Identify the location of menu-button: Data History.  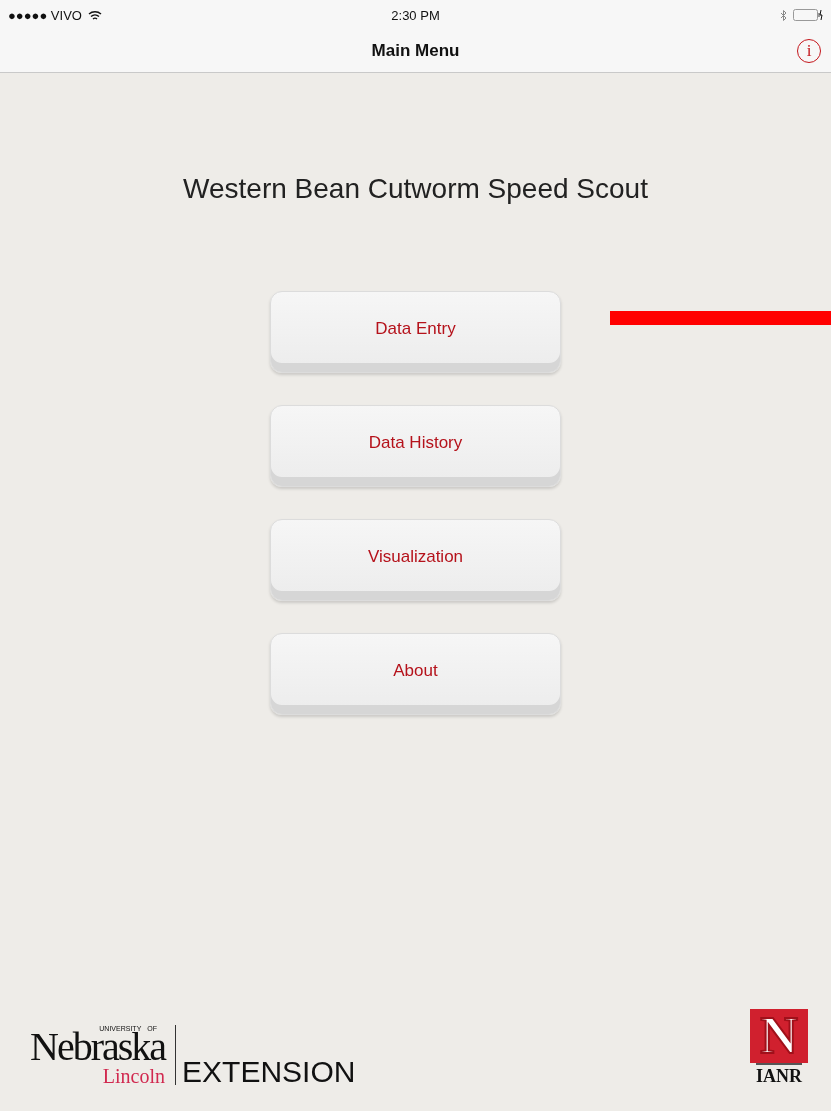
(415, 446).